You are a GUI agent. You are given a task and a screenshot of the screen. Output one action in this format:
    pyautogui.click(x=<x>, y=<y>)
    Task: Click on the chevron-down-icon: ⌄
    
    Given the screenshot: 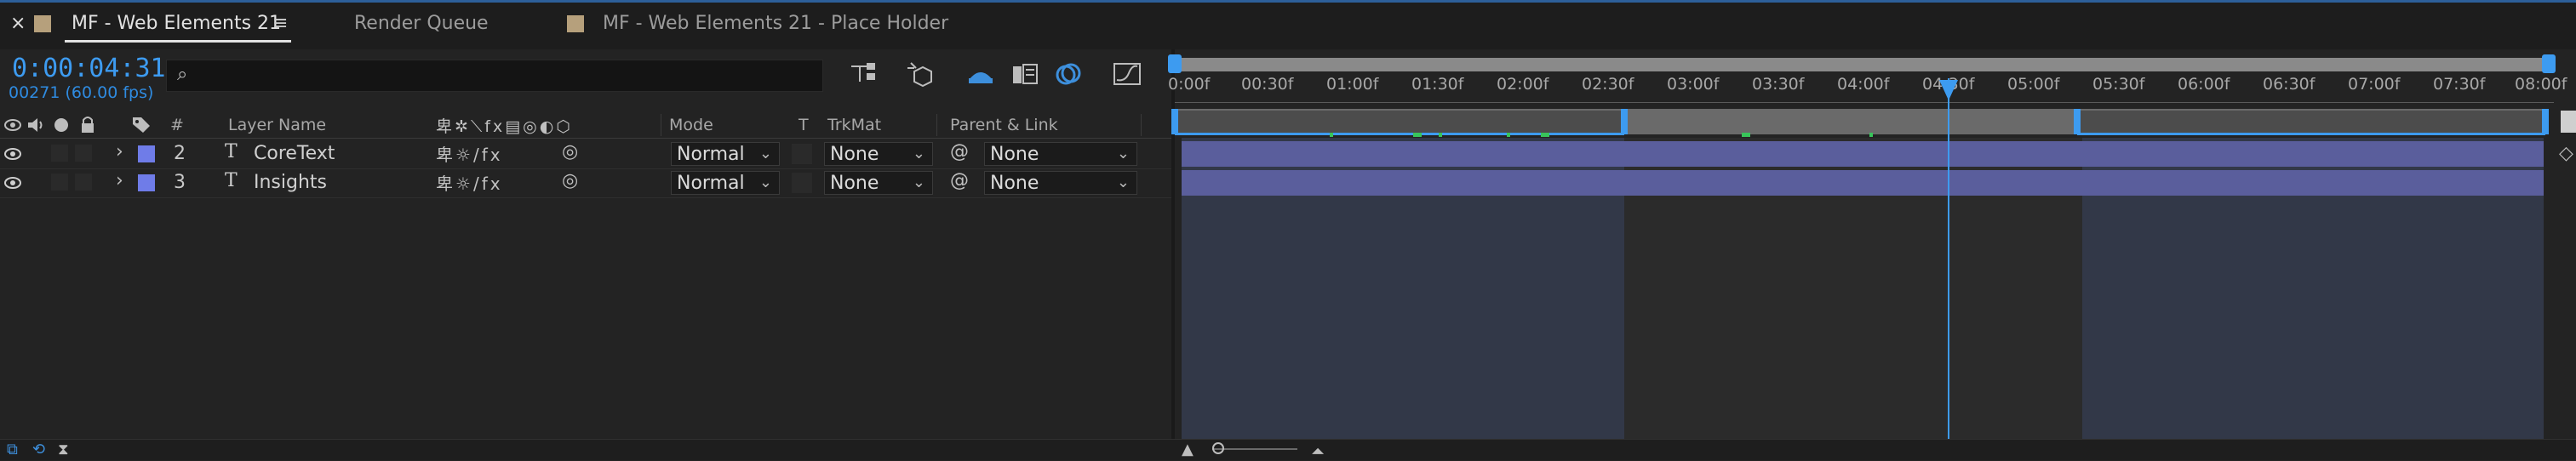 What is the action you would take?
    pyautogui.click(x=919, y=182)
    